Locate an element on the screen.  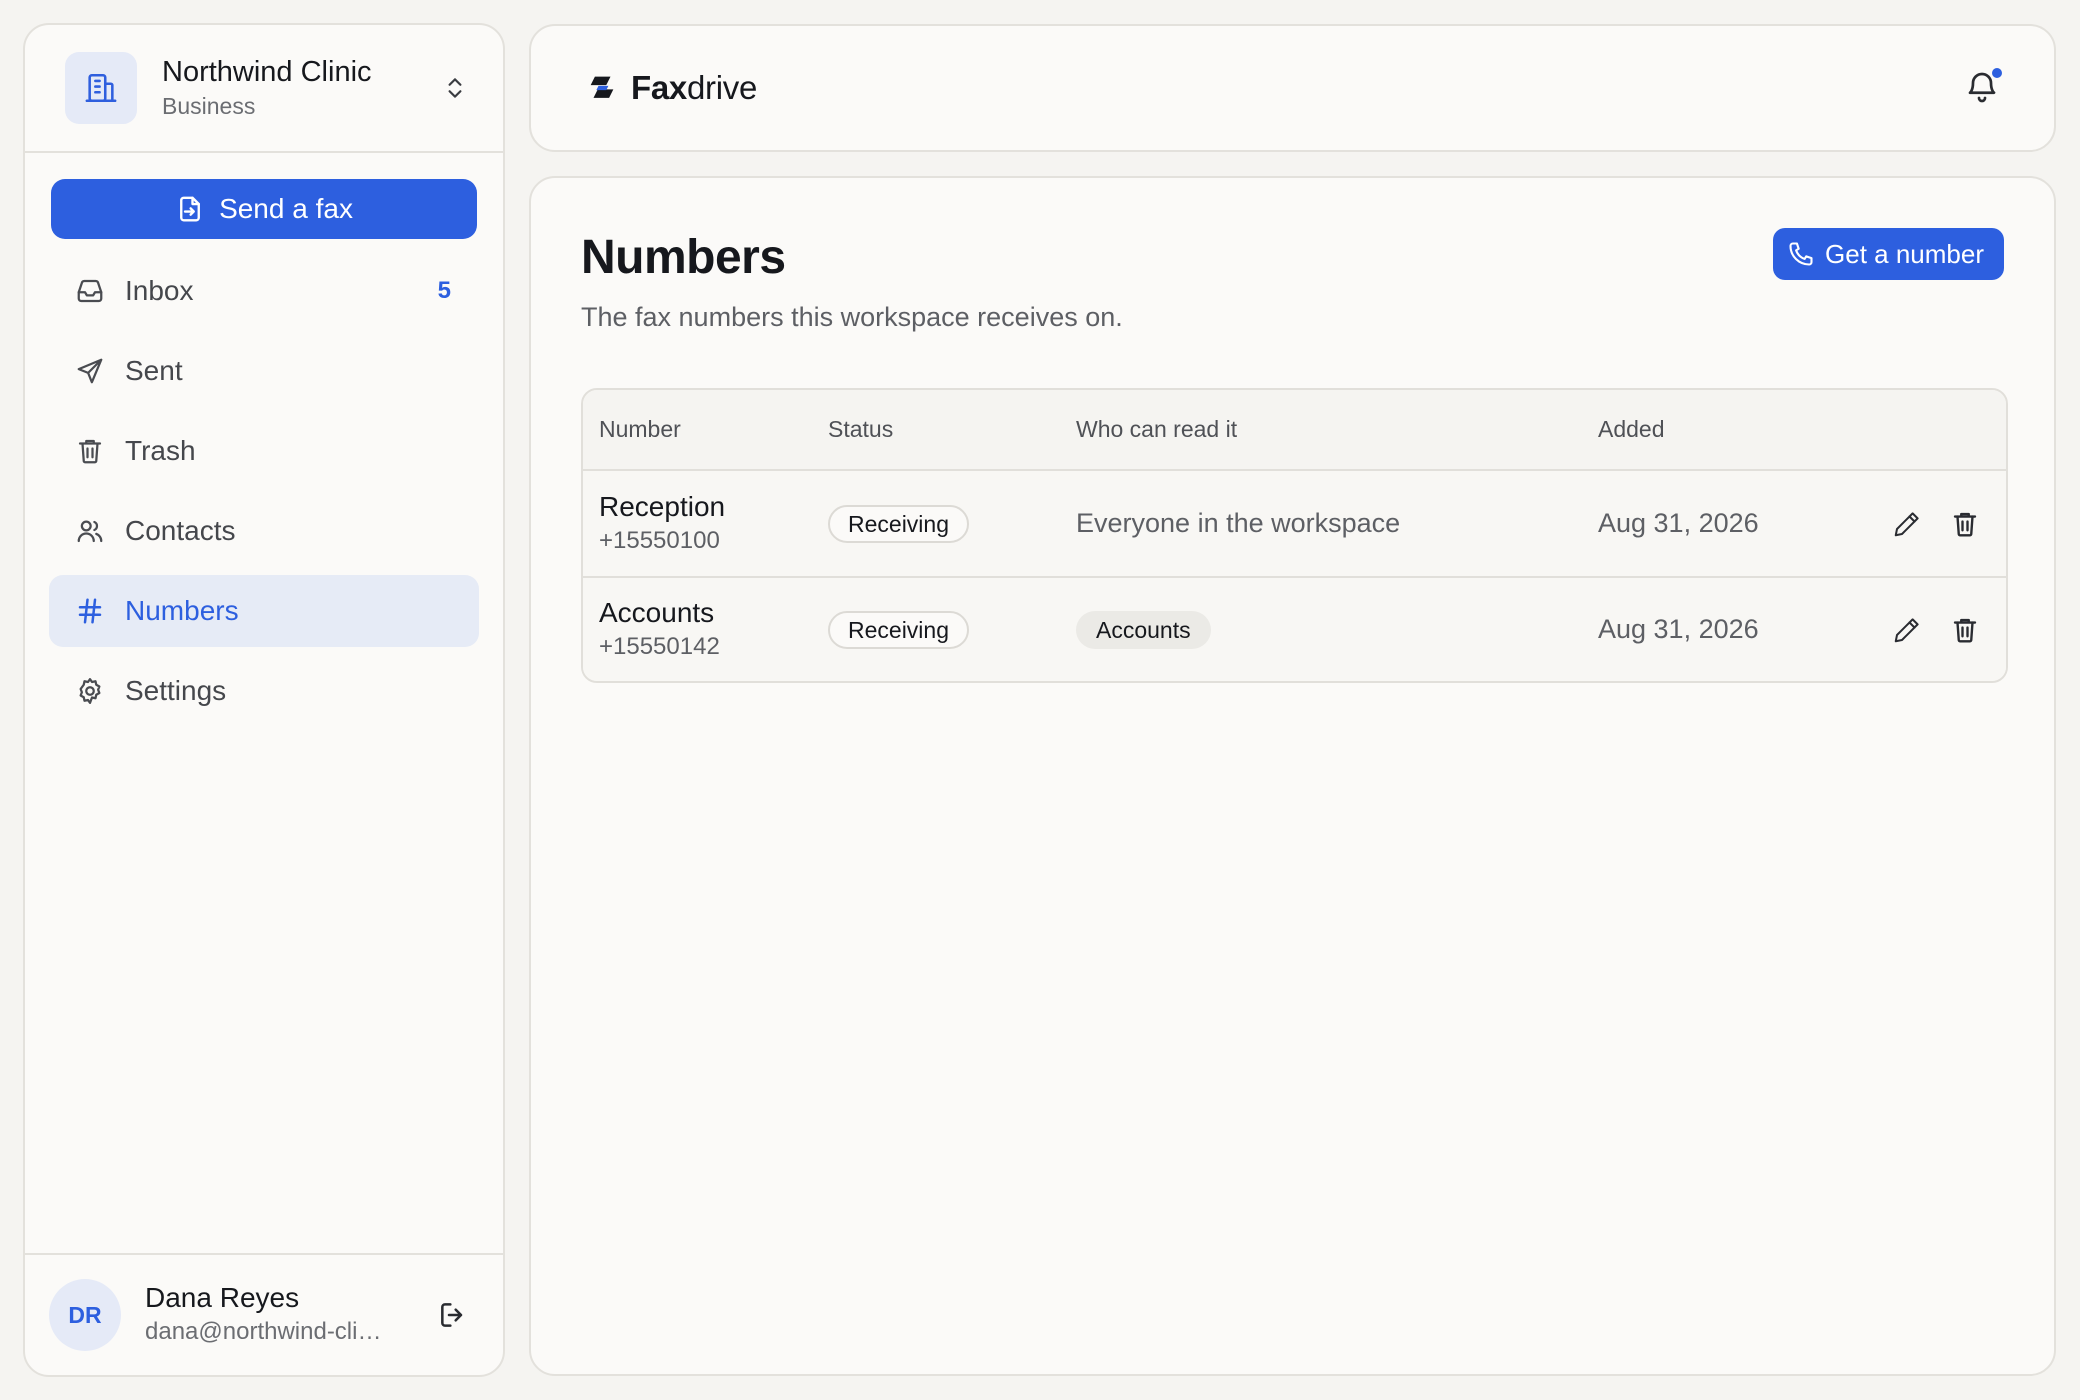
number-name: Accounts is located at coordinates (657, 612).